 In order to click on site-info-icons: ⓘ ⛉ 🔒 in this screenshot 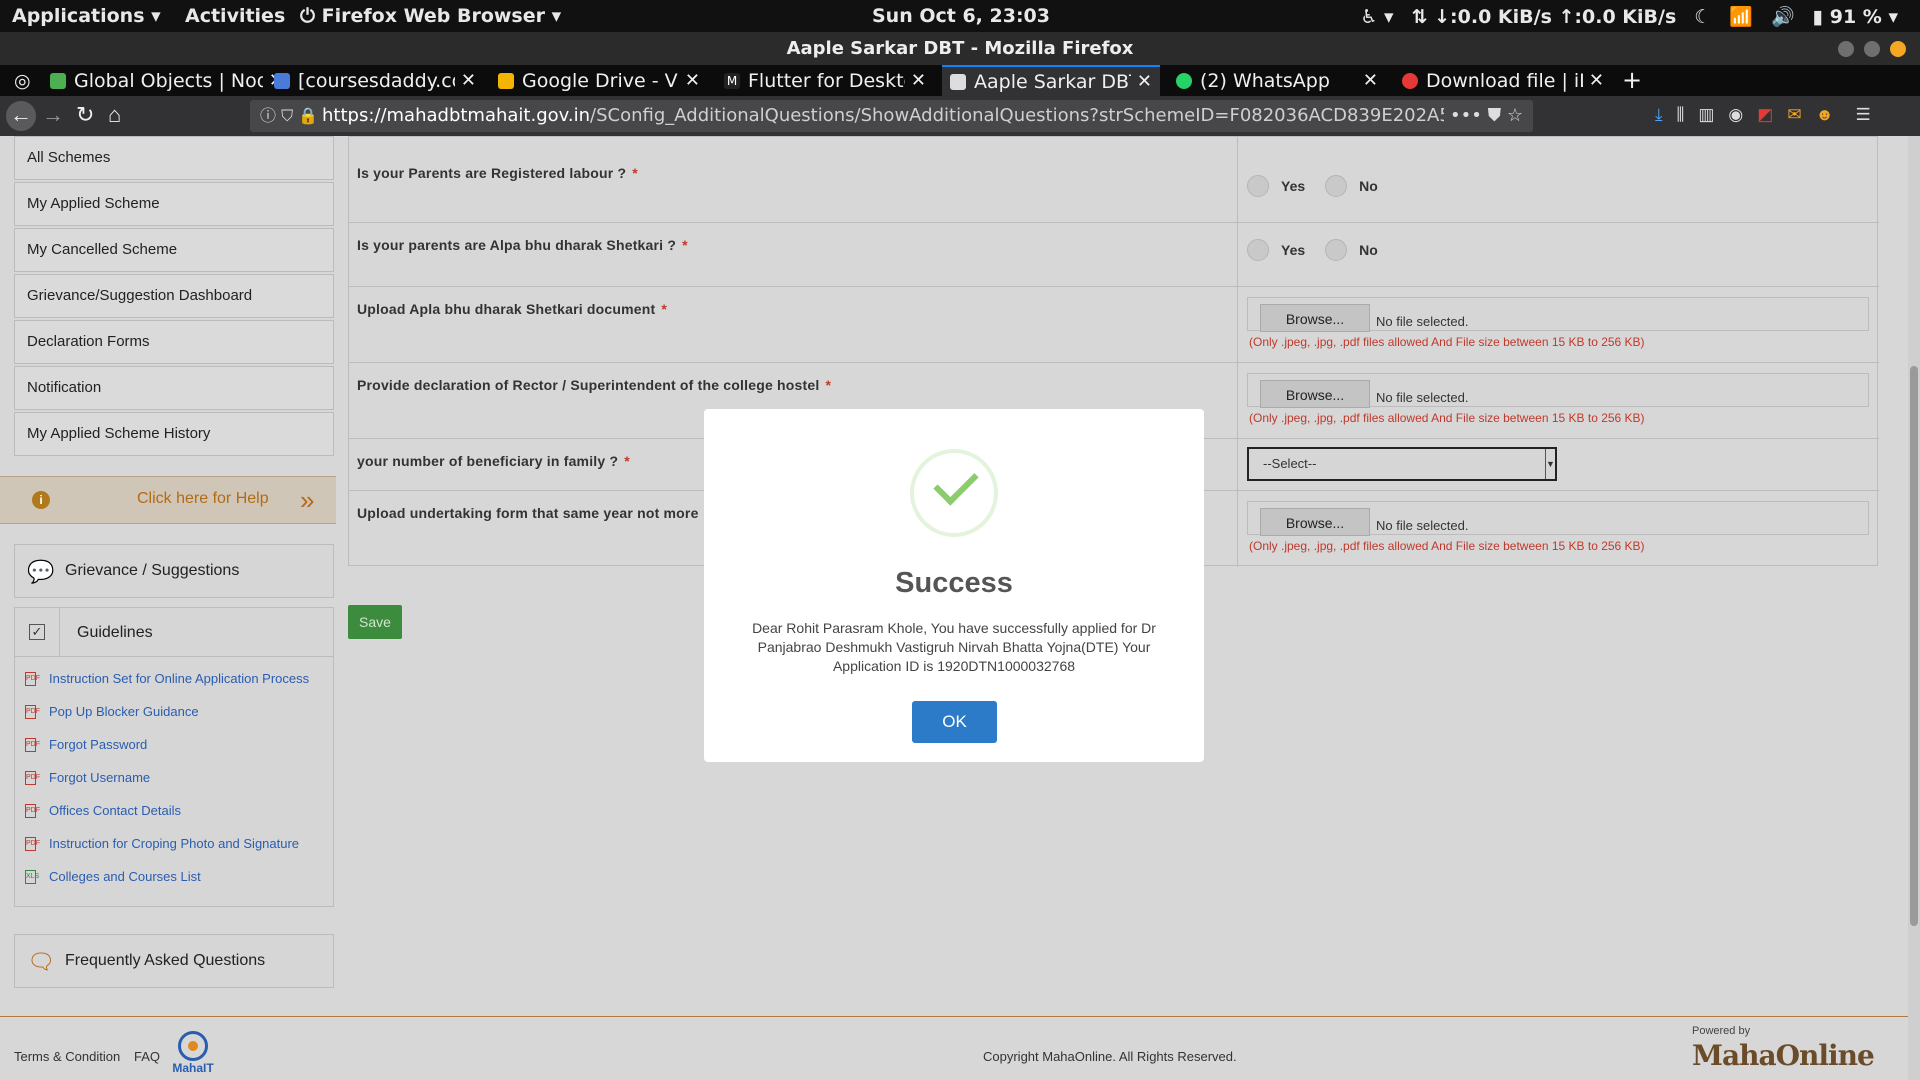, I will do `click(289, 116)`.